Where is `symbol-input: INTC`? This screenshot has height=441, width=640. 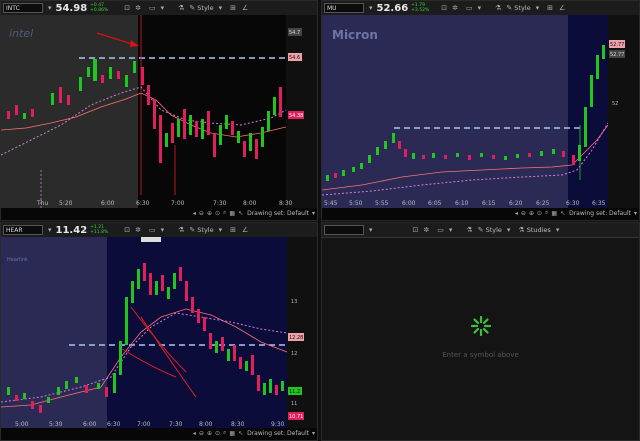
symbol-input: INTC is located at coordinates (23, 8).